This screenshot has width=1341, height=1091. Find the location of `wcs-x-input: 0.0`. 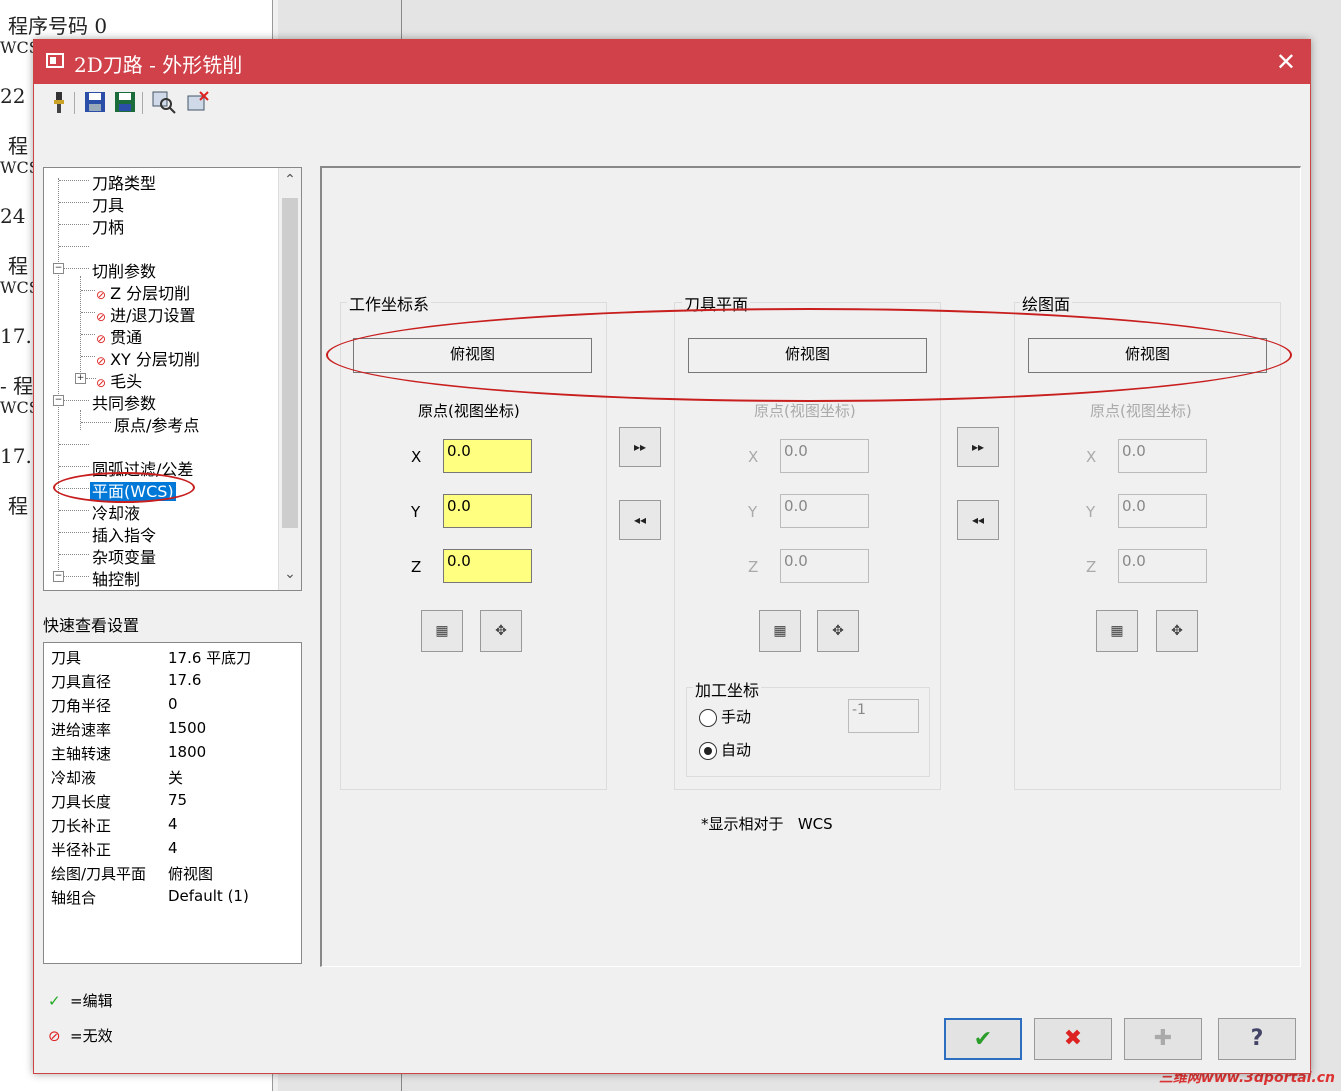

wcs-x-input: 0.0 is located at coordinates (487, 456).